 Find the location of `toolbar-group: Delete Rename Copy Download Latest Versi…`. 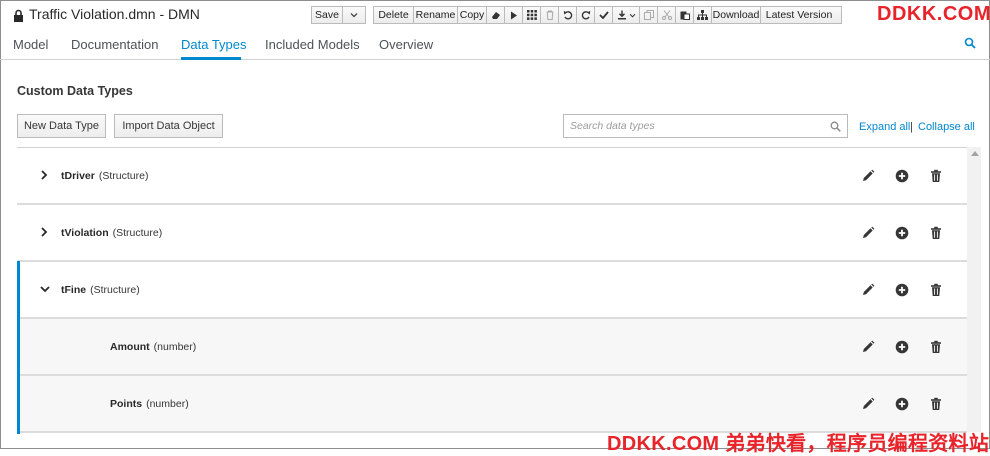

toolbar-group: Delete Rename Copy Download Latest Versi… is located at coordinates (607, 15).